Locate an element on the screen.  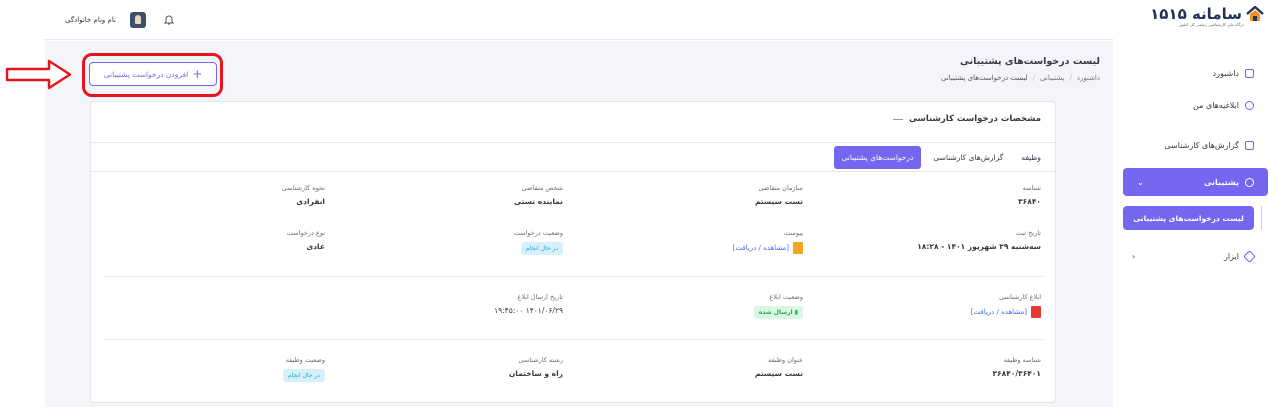
field-applicant-org: سازمان متقاضی تست سیستم is located at coordinates (778, 195).